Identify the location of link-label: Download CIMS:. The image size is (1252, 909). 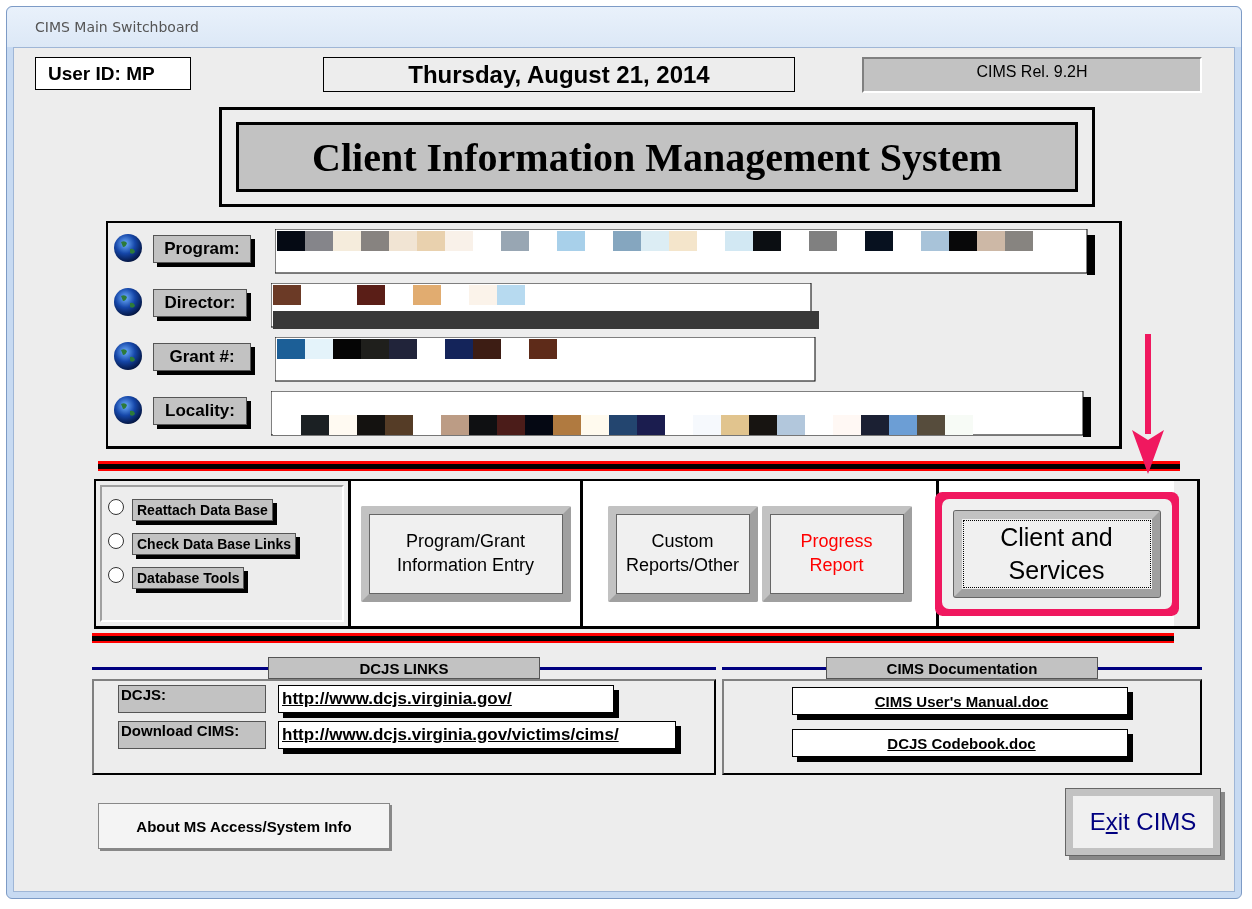
(192, 735).